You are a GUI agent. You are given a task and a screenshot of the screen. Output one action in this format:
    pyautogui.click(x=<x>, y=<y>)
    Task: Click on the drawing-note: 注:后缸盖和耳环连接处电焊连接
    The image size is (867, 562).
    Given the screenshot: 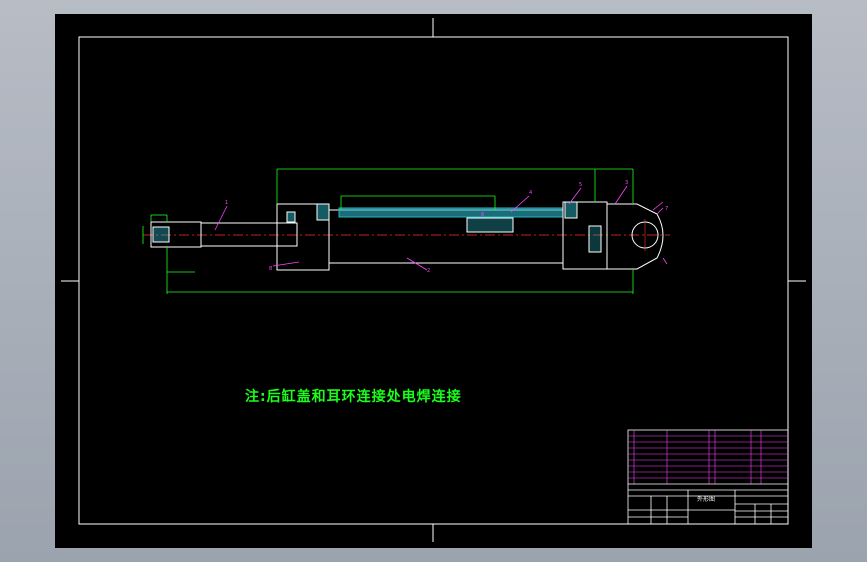 What is the action you would take?
    pyautogui.click(x=353, y=397)
    